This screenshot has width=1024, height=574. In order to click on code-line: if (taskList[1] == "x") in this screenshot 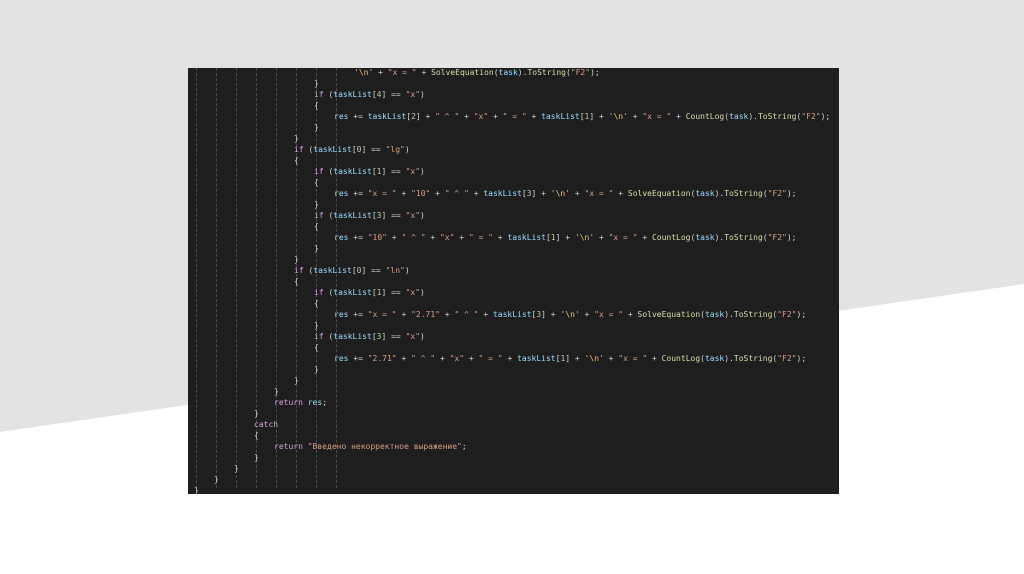, I will do `click(369, 293)`.